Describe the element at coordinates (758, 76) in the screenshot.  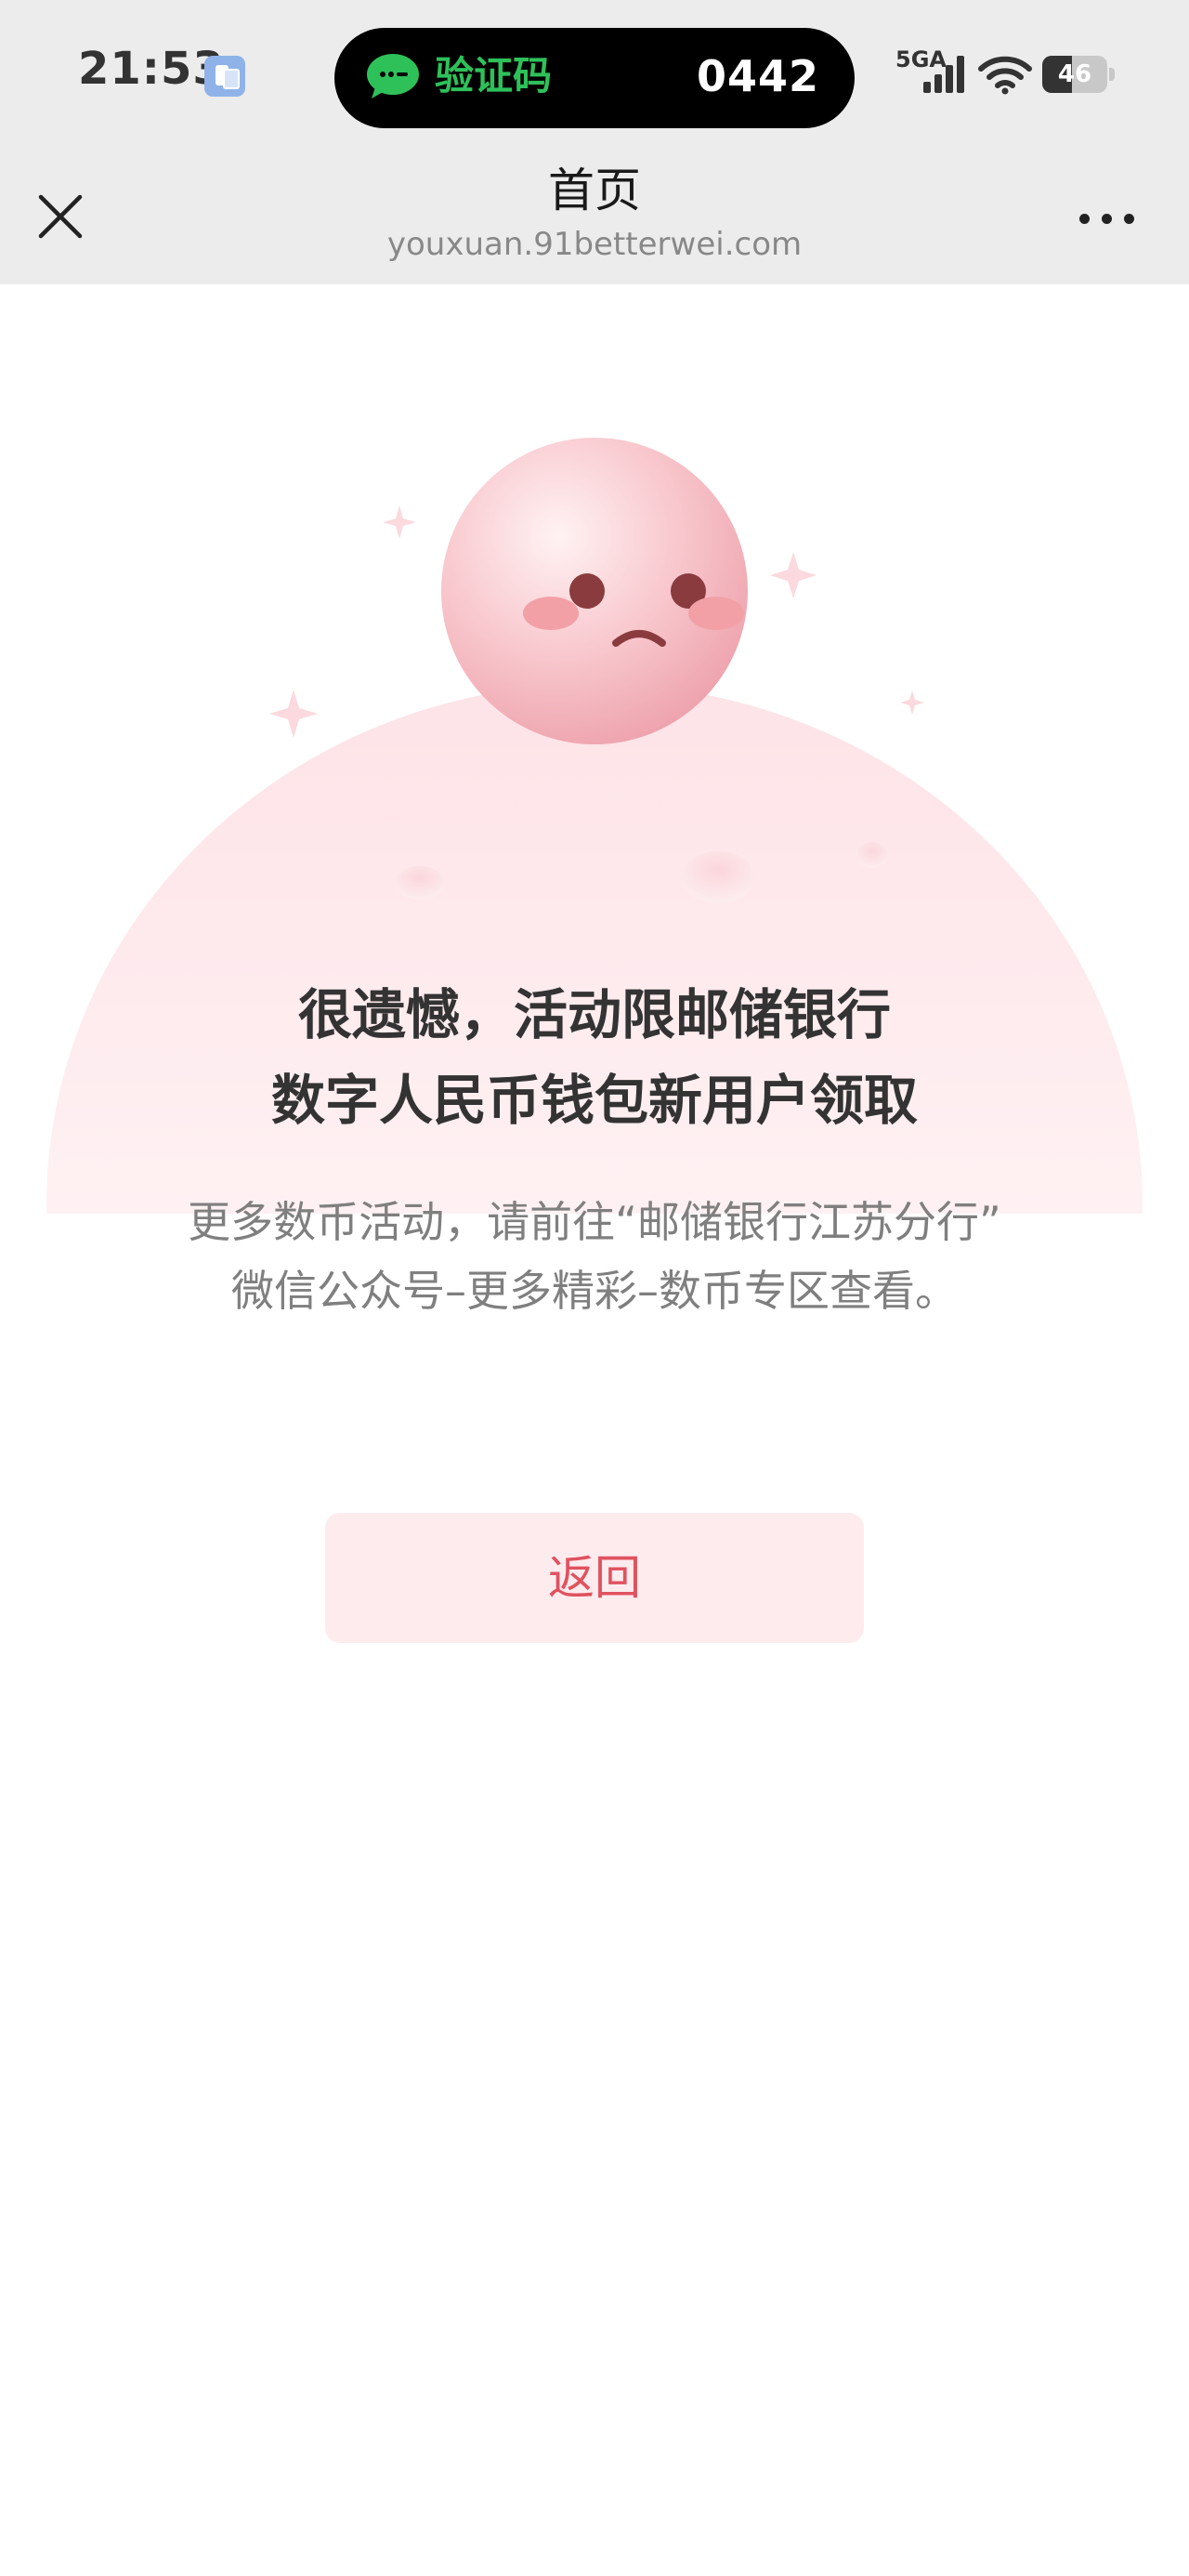
I see `verification-code: 0442` at that location.